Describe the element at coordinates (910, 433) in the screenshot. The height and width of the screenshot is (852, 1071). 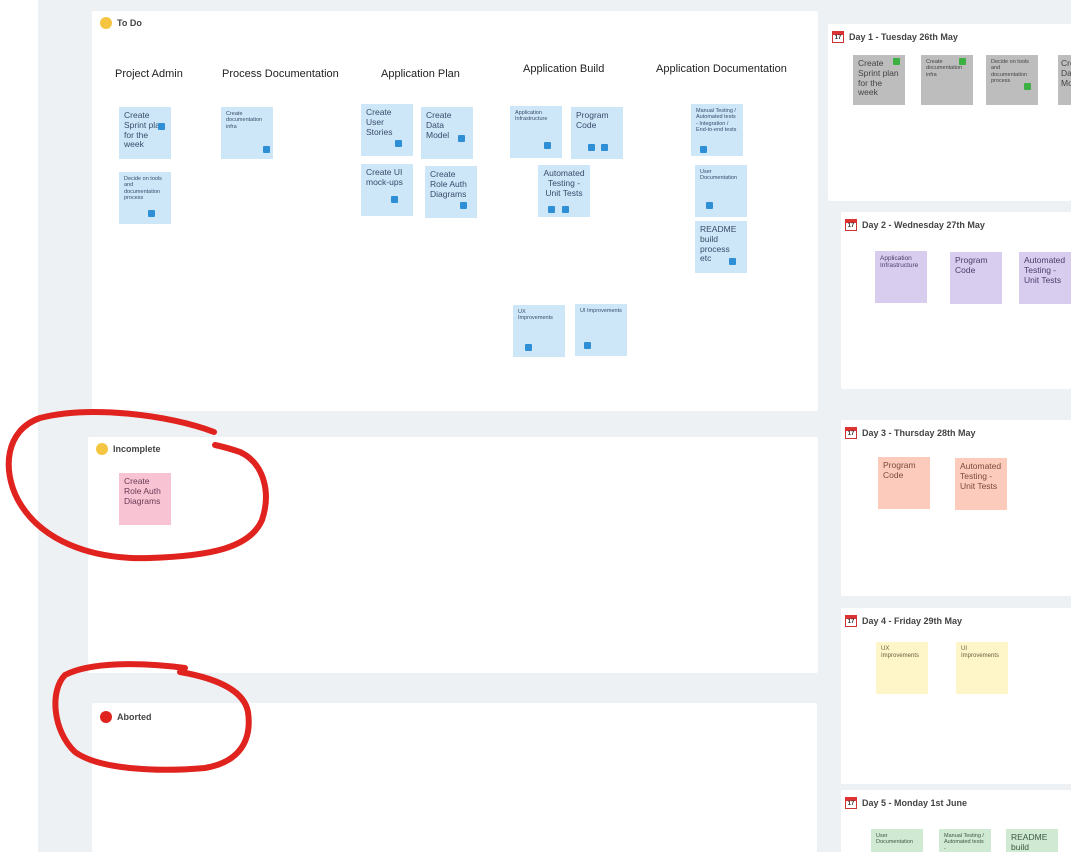
I see `day-3-title: 17 Day 3 - Thursday 28th May` at that location.